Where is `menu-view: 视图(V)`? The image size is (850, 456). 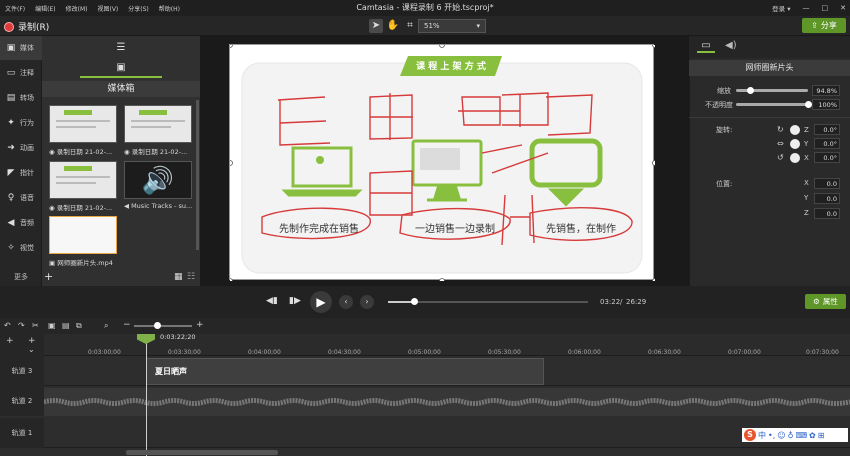
menu-view: 视图(V) is located at coordinates (107, 8).